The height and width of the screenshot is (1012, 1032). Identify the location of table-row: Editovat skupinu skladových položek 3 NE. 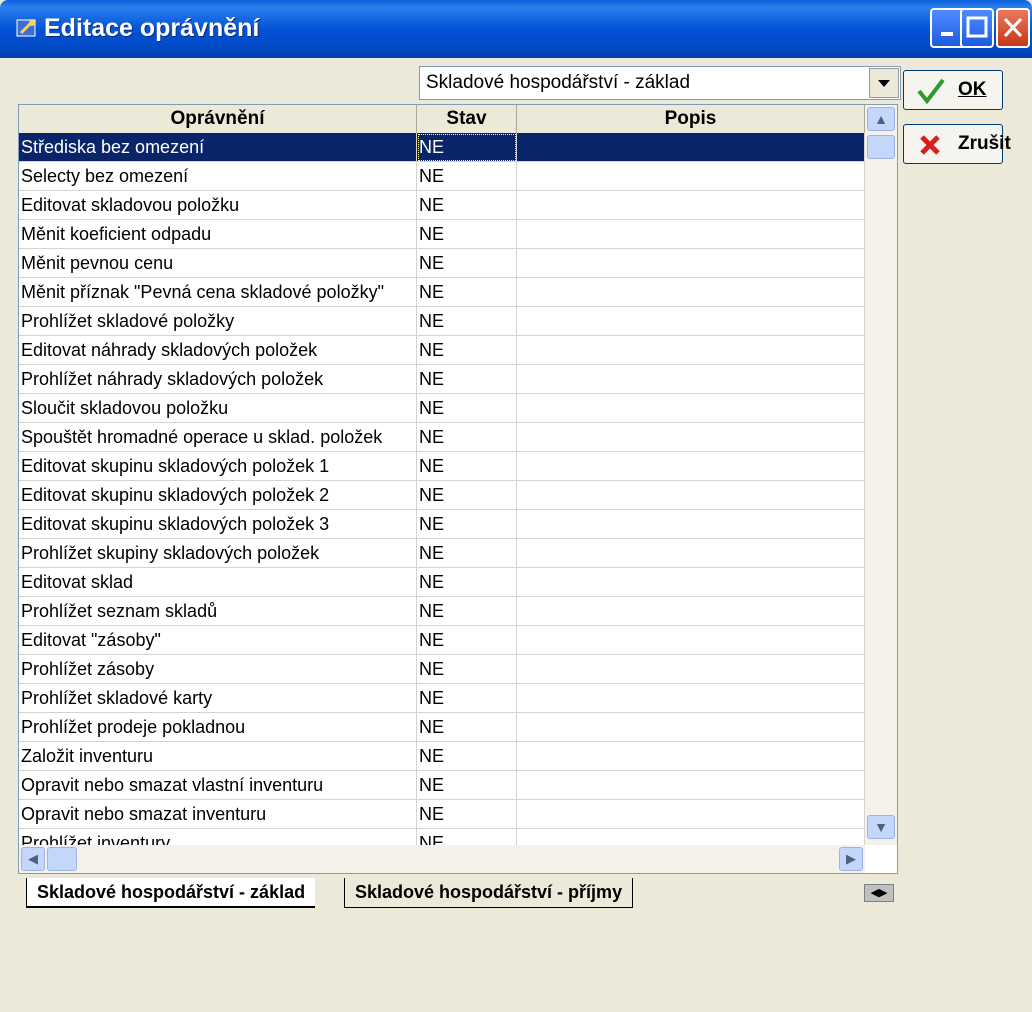
(442, 524).